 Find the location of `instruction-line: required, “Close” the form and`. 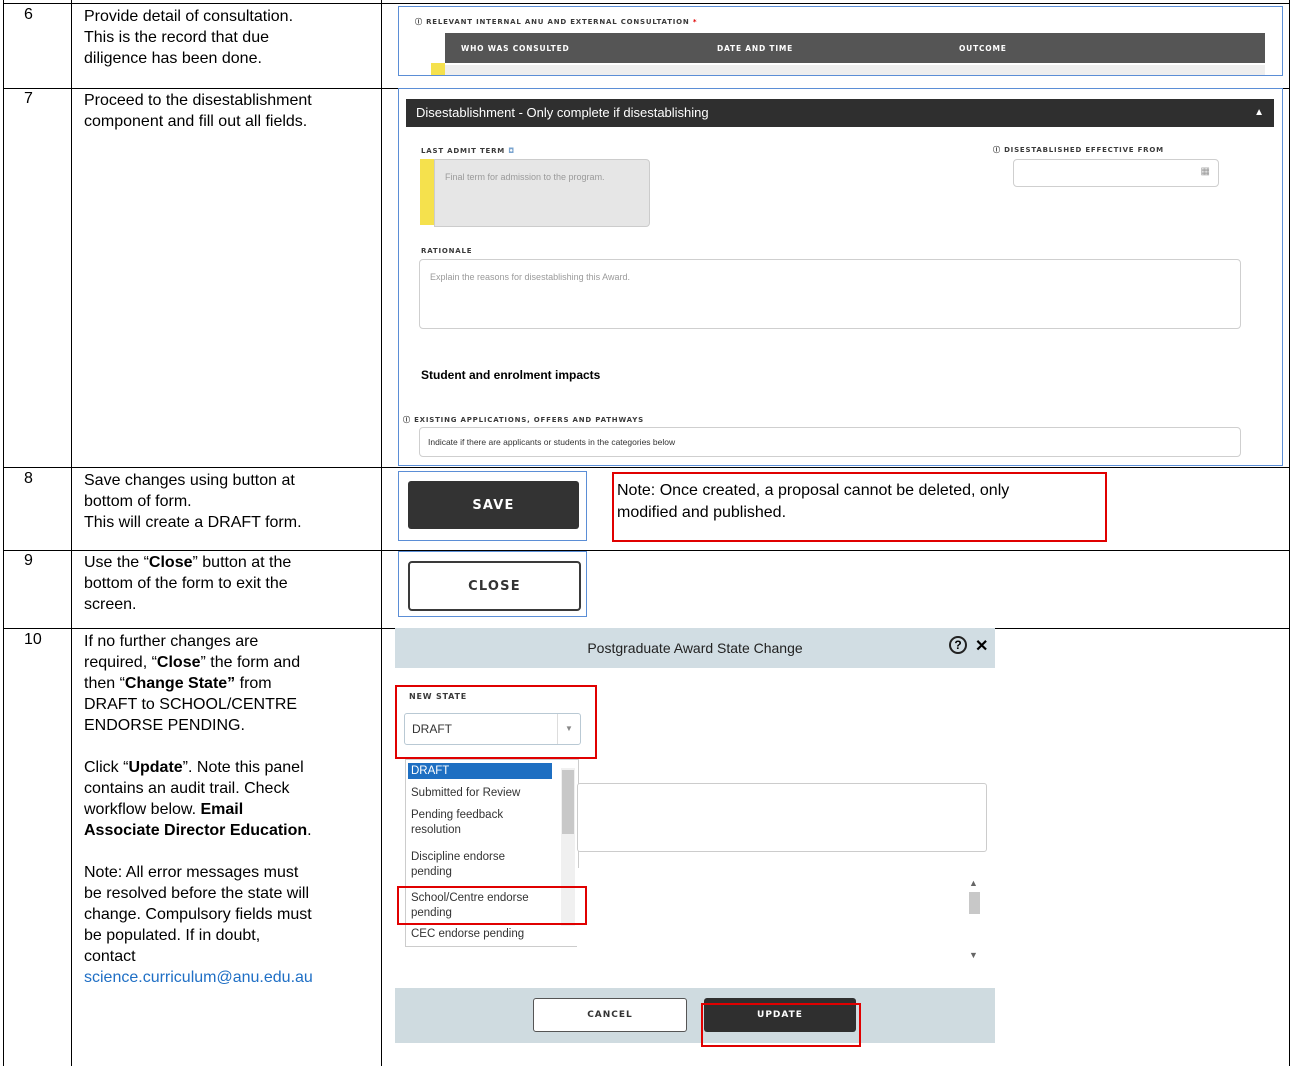

instruction-line: required, “Close” the form and is located at coordinates (229, 662).